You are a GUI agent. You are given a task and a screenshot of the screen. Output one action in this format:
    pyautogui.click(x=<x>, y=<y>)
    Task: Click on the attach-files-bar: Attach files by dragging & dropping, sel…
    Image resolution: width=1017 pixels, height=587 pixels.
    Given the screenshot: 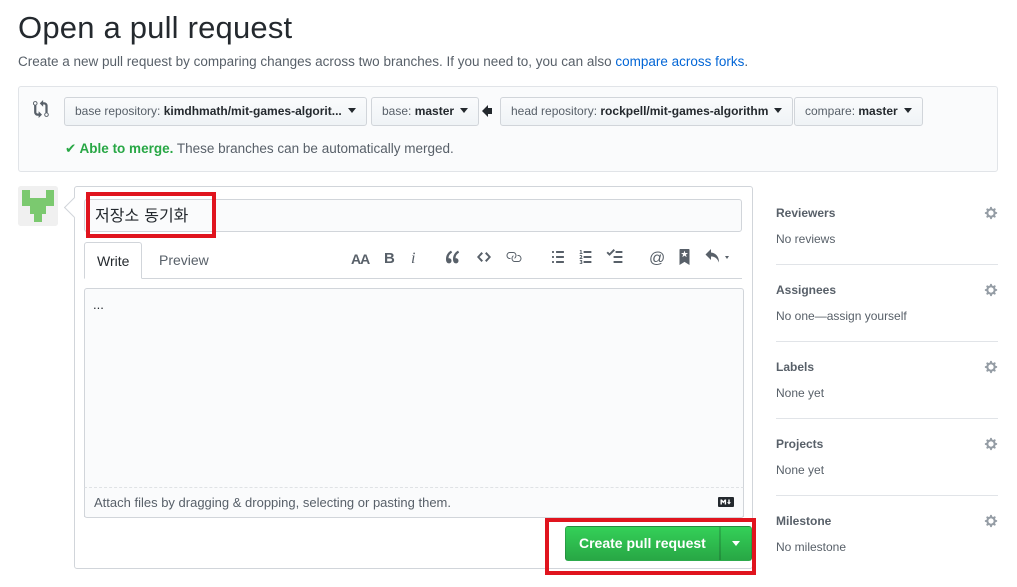 What is the action you would take?
    pyautogui.click(x=414, y=502)
    